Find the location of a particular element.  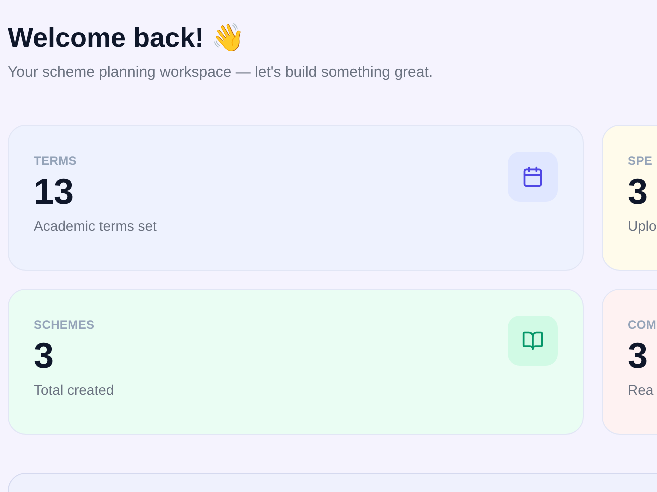

stat-label: SPE is located at coordinates (640, 161).